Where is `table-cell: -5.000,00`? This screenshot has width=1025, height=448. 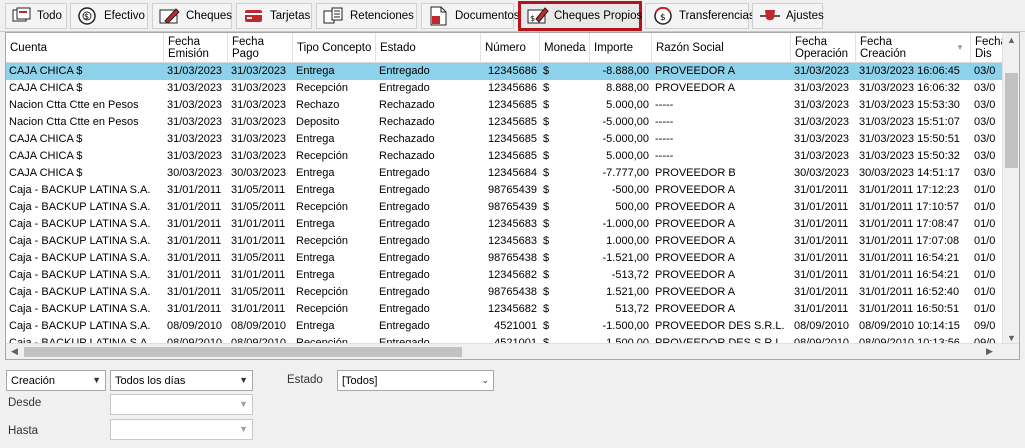
table-cell: -5.000,00 is located at coordinates (625, 139).